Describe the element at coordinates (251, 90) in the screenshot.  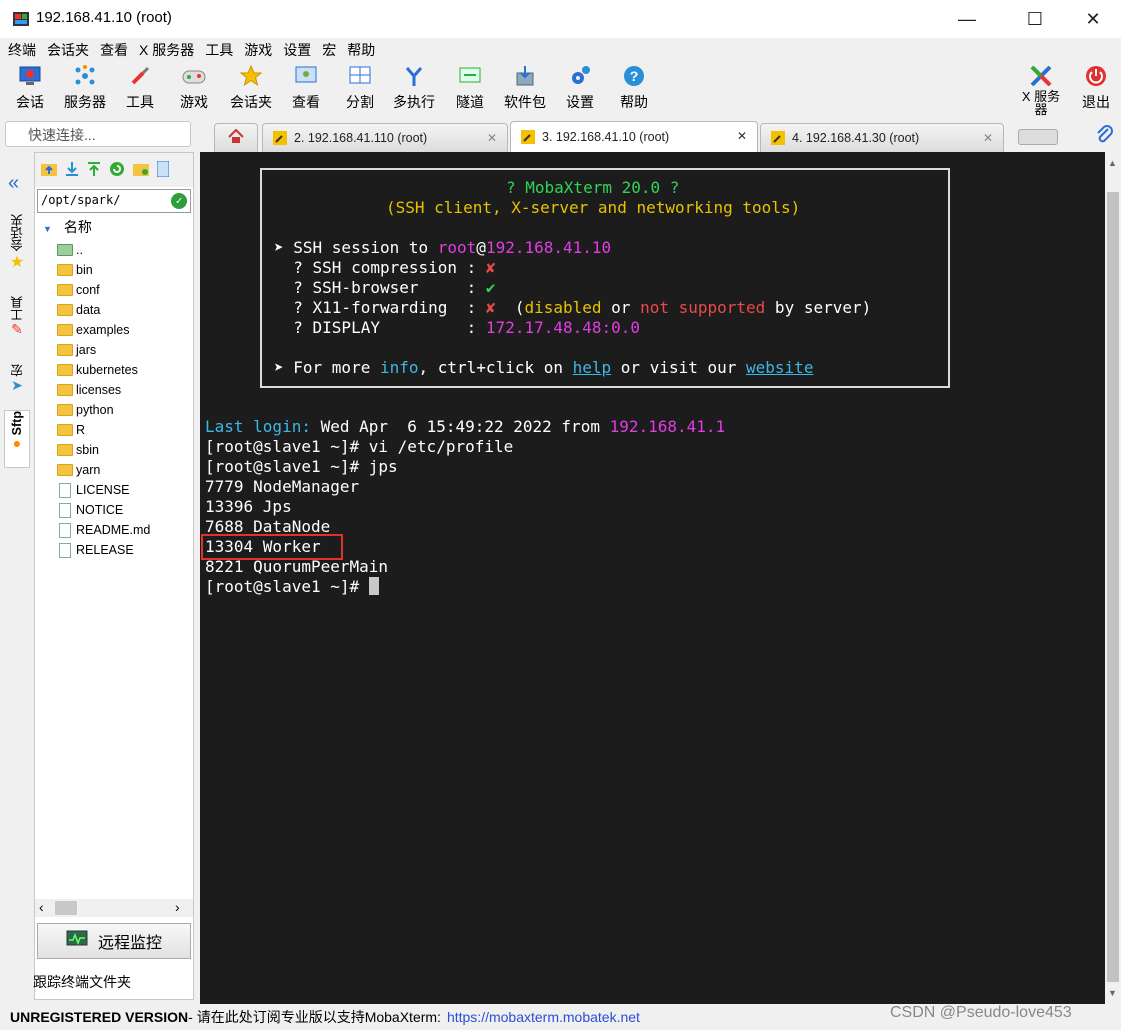
I see `sessions-folder-button: 会话夹` at that location.